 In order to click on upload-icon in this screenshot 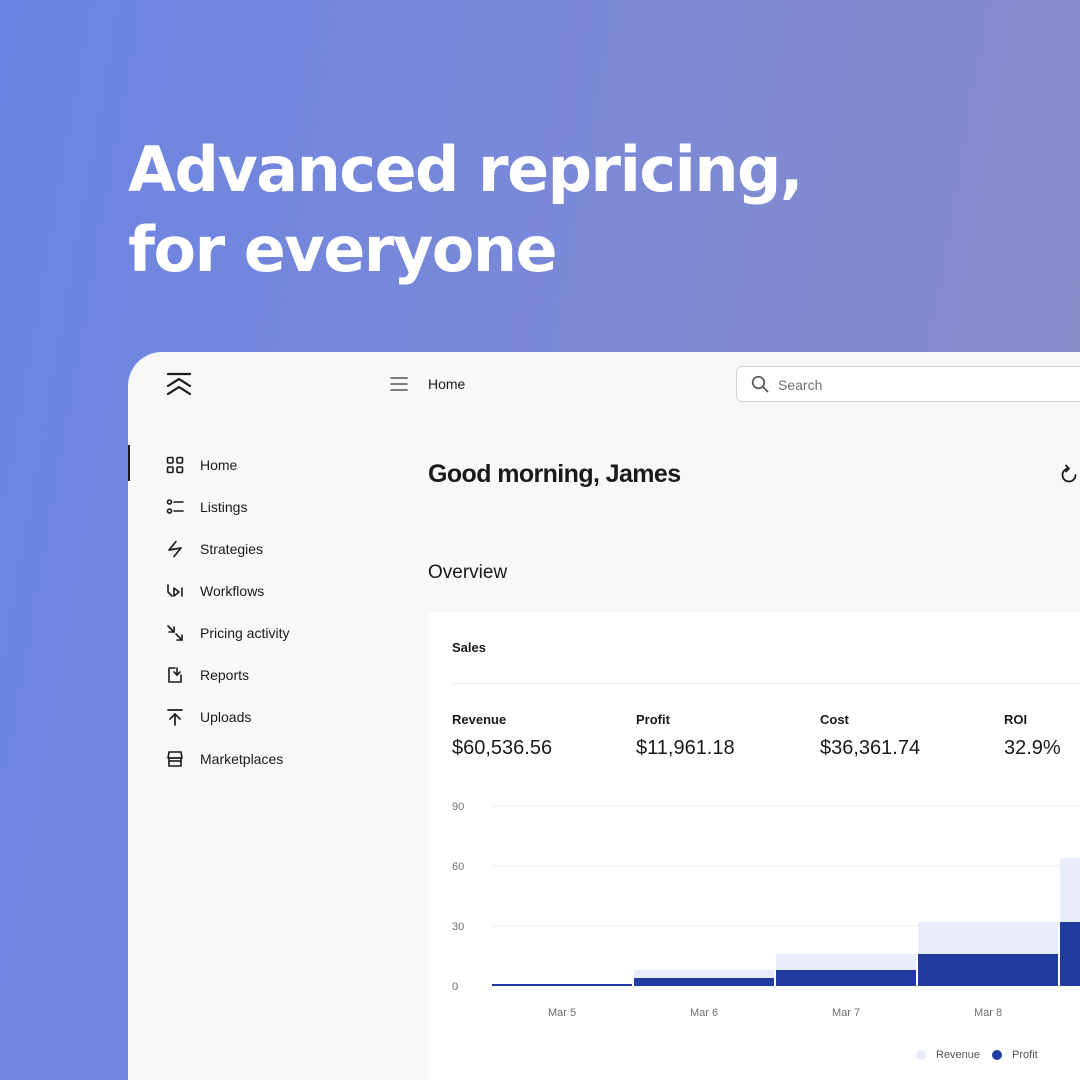, I will do `click(175, 717)`.